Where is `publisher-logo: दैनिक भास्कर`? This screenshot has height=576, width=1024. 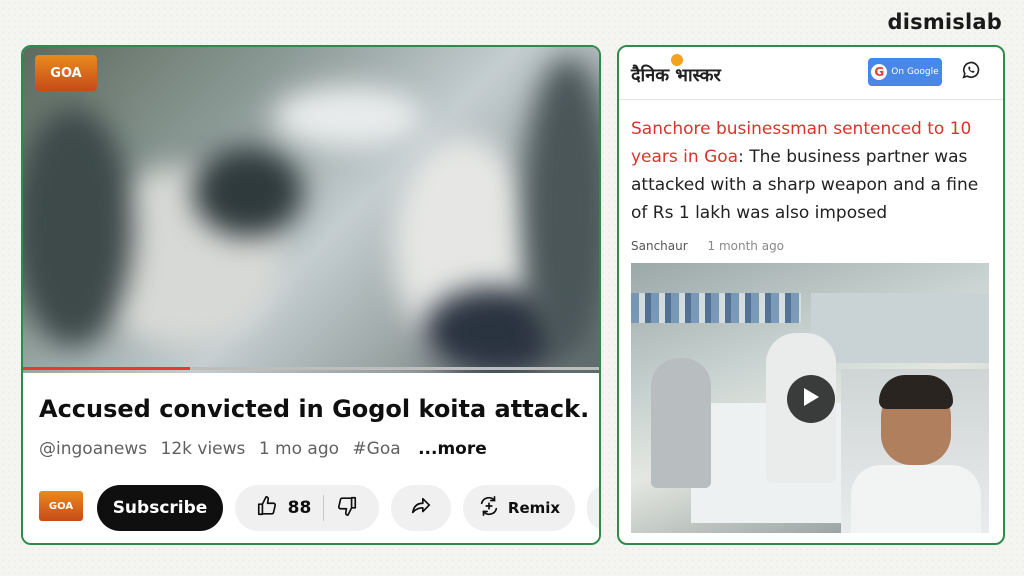 publisher-logo: दैनिक भास्कर is located at coordinates (676, 75).